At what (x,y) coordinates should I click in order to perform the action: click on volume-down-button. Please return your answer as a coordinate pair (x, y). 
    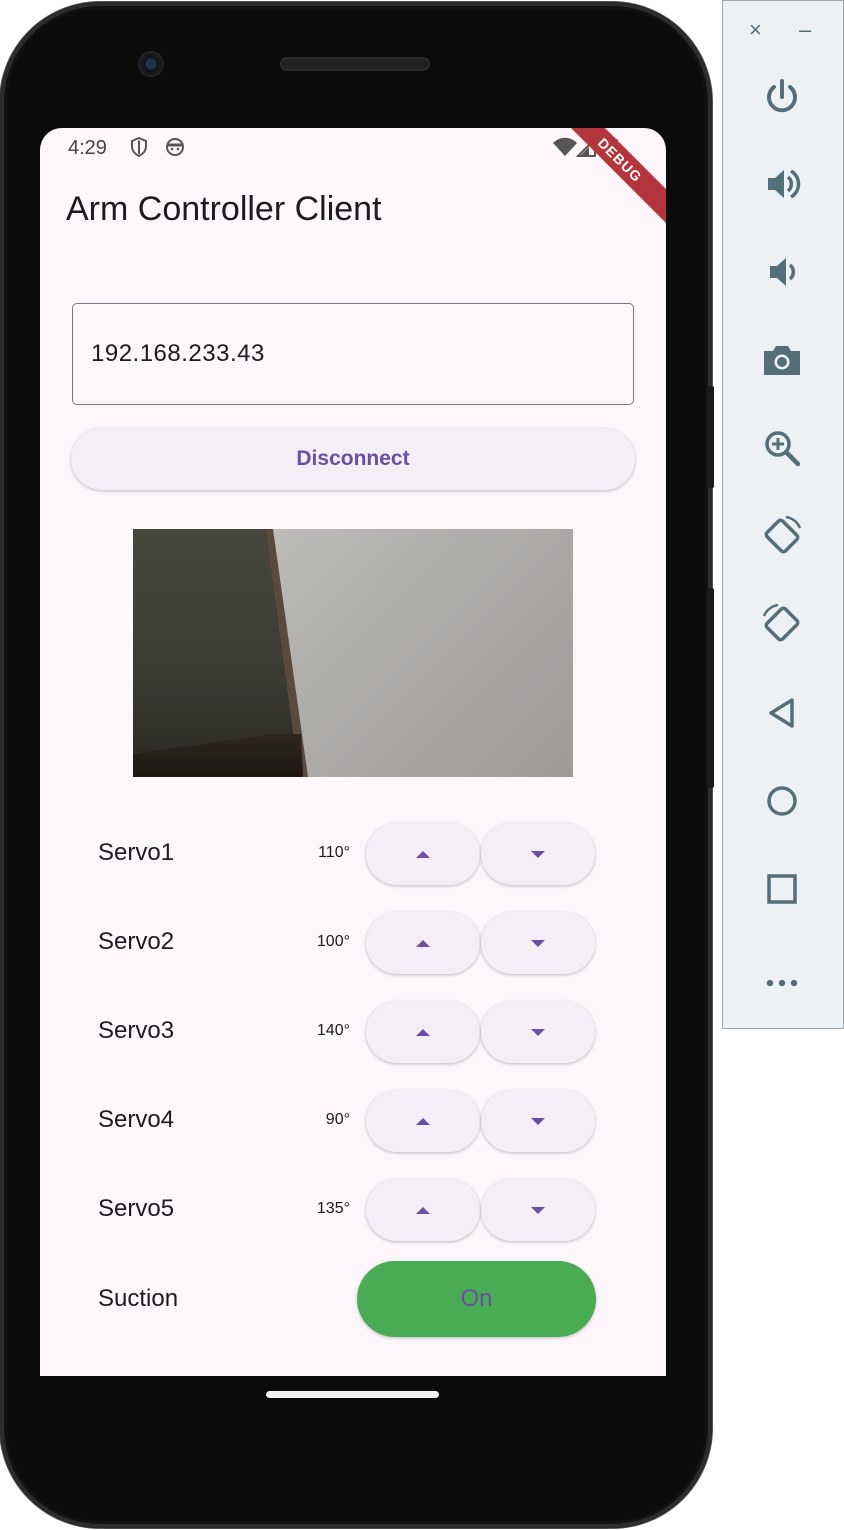
    Looking at the image, I should click on (782, 272).